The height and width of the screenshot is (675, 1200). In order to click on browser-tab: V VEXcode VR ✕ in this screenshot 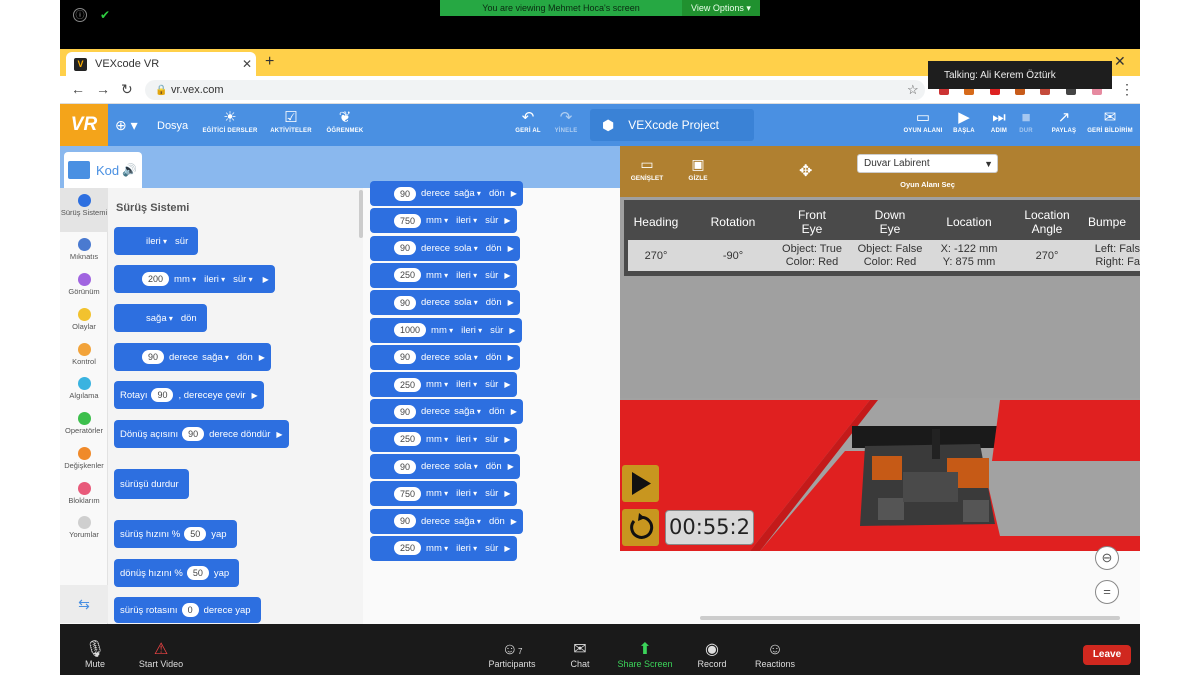, I will do `click(161, 64)`.